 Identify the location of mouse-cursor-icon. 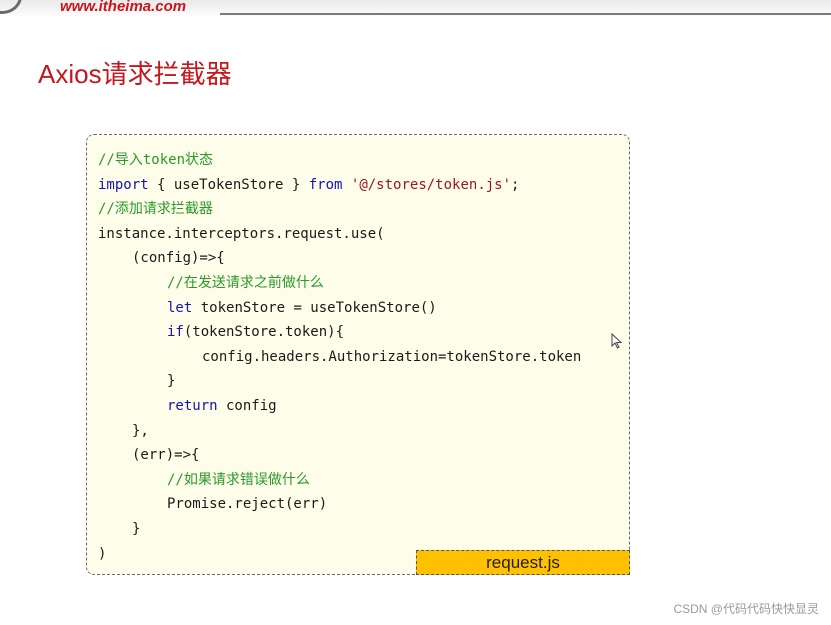
(617, 341).